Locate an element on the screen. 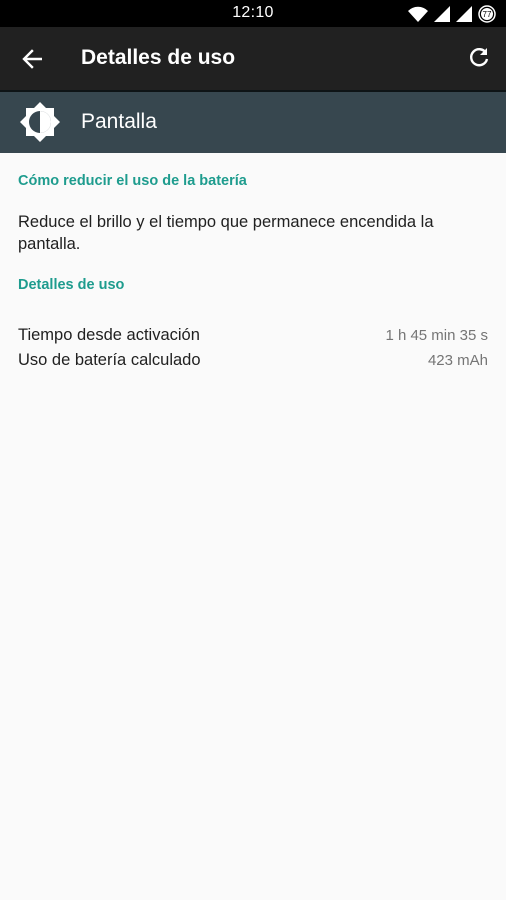 This screenshot has width=506, height=900. tips-section-title: Cómo reducir el uso de la batería is located at coordinates (132, 181).